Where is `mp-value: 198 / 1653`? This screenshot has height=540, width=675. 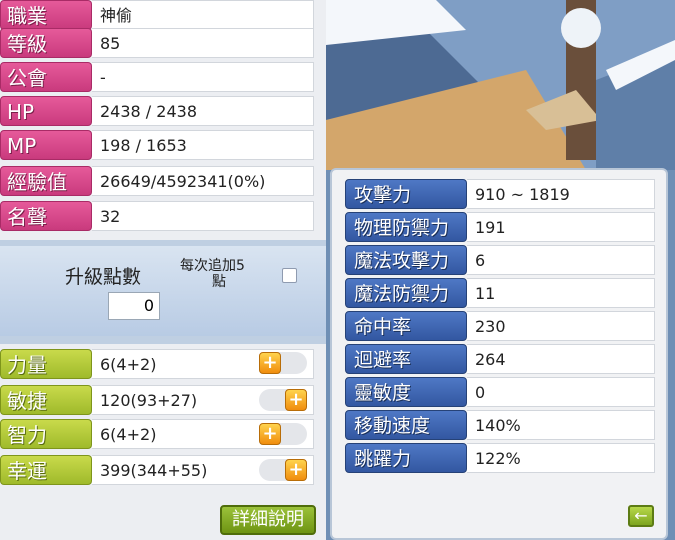 mp-value: 198 / 1653 is located at coordinates (203, 145).